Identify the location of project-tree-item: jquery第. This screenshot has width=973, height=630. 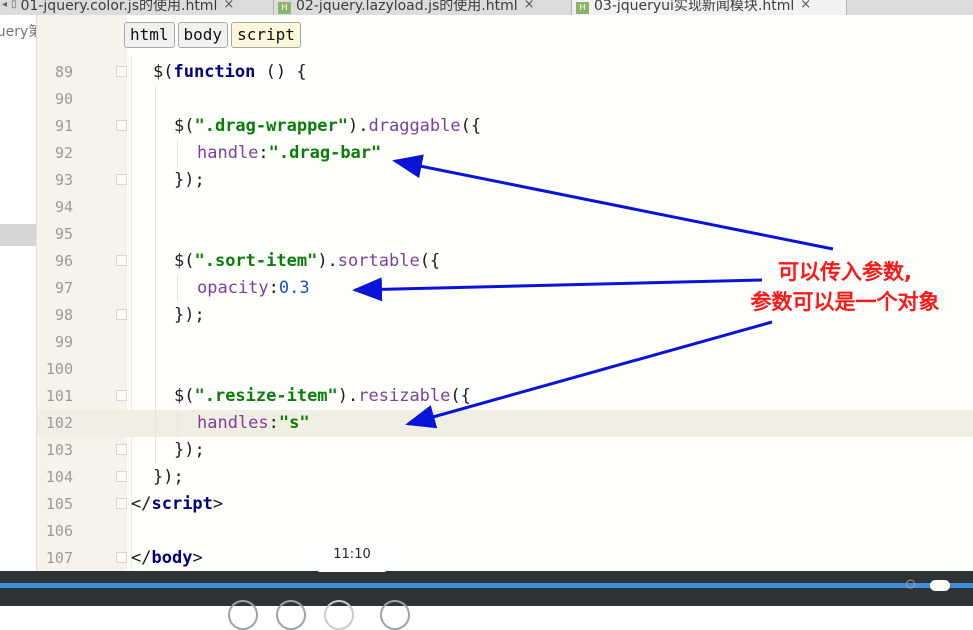
(18, 31).